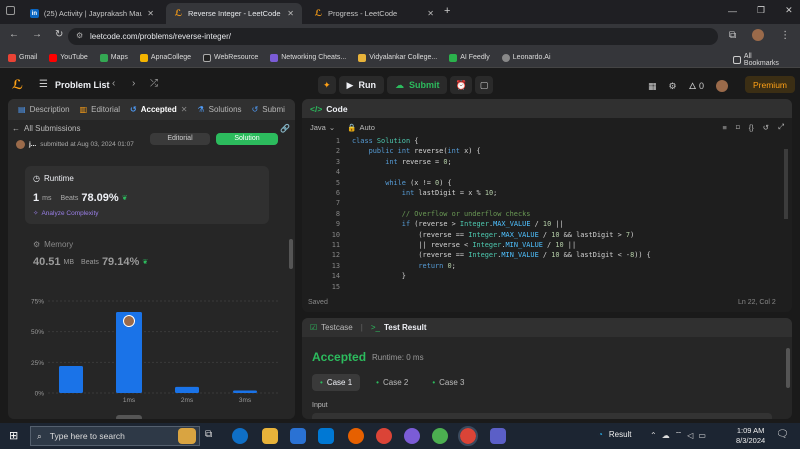 Image resolution: width=800 pixels, height=449 pixels. Describe the element at coordinates (766, 127) in the screenshot. I see `reset-icon: ↺` at that location.